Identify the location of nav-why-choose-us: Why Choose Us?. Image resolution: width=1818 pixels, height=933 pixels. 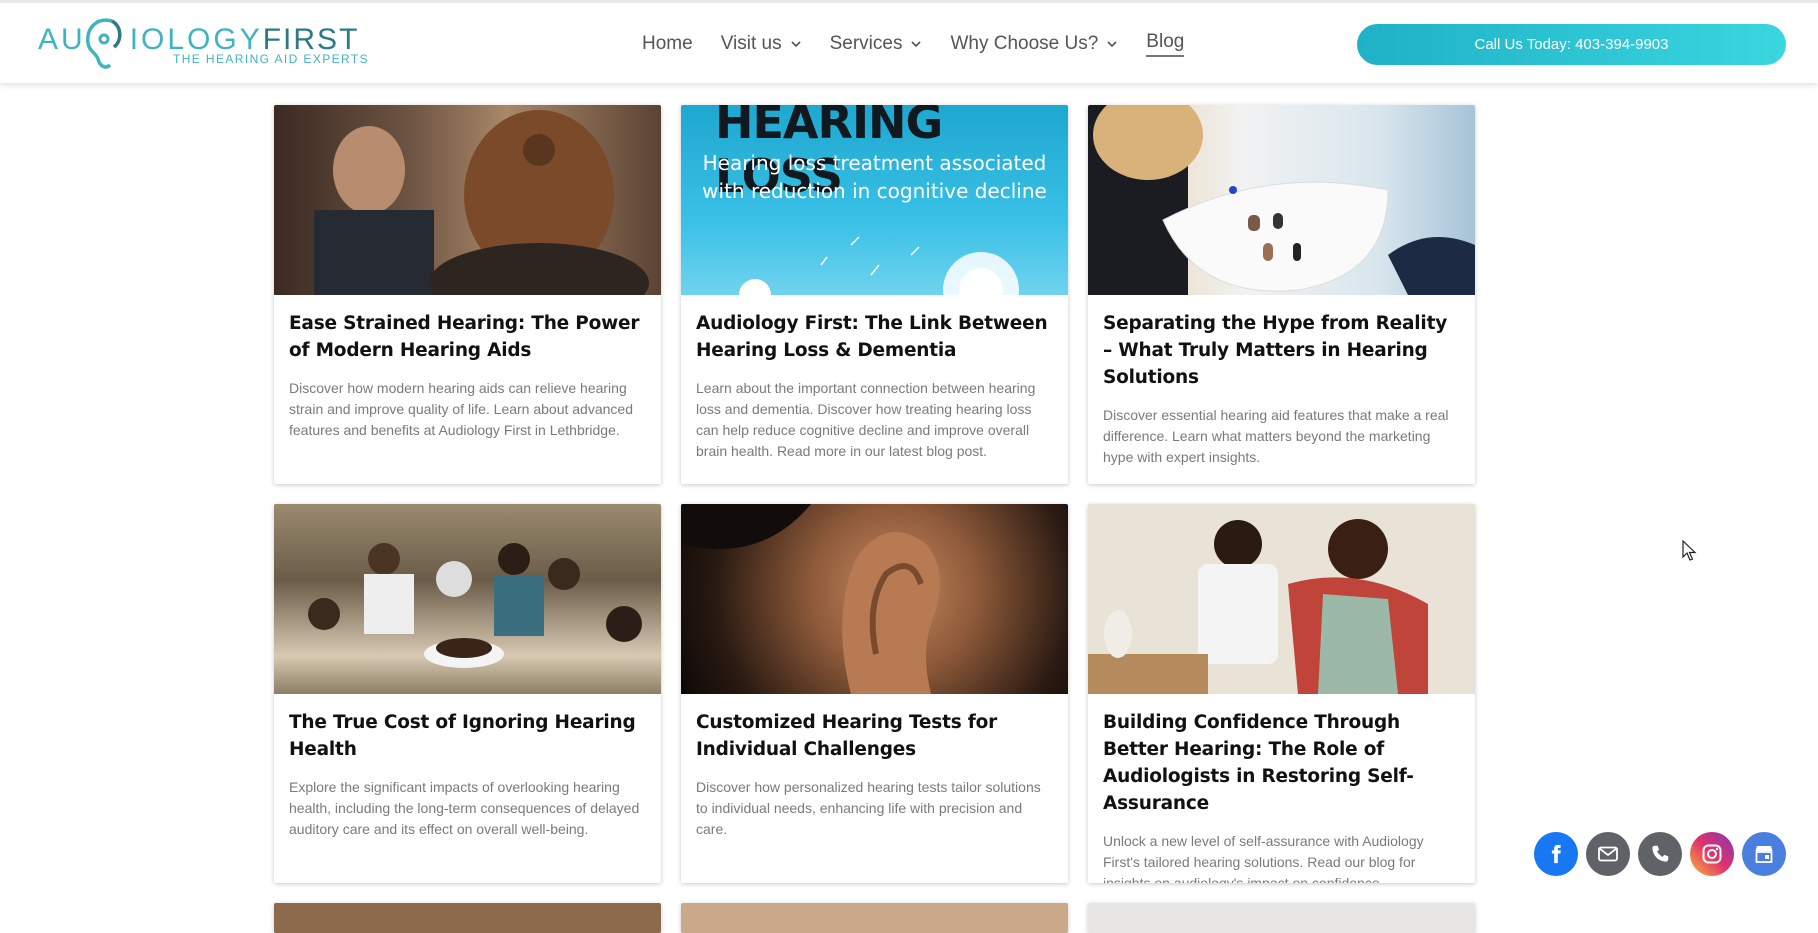
(1034, 44).